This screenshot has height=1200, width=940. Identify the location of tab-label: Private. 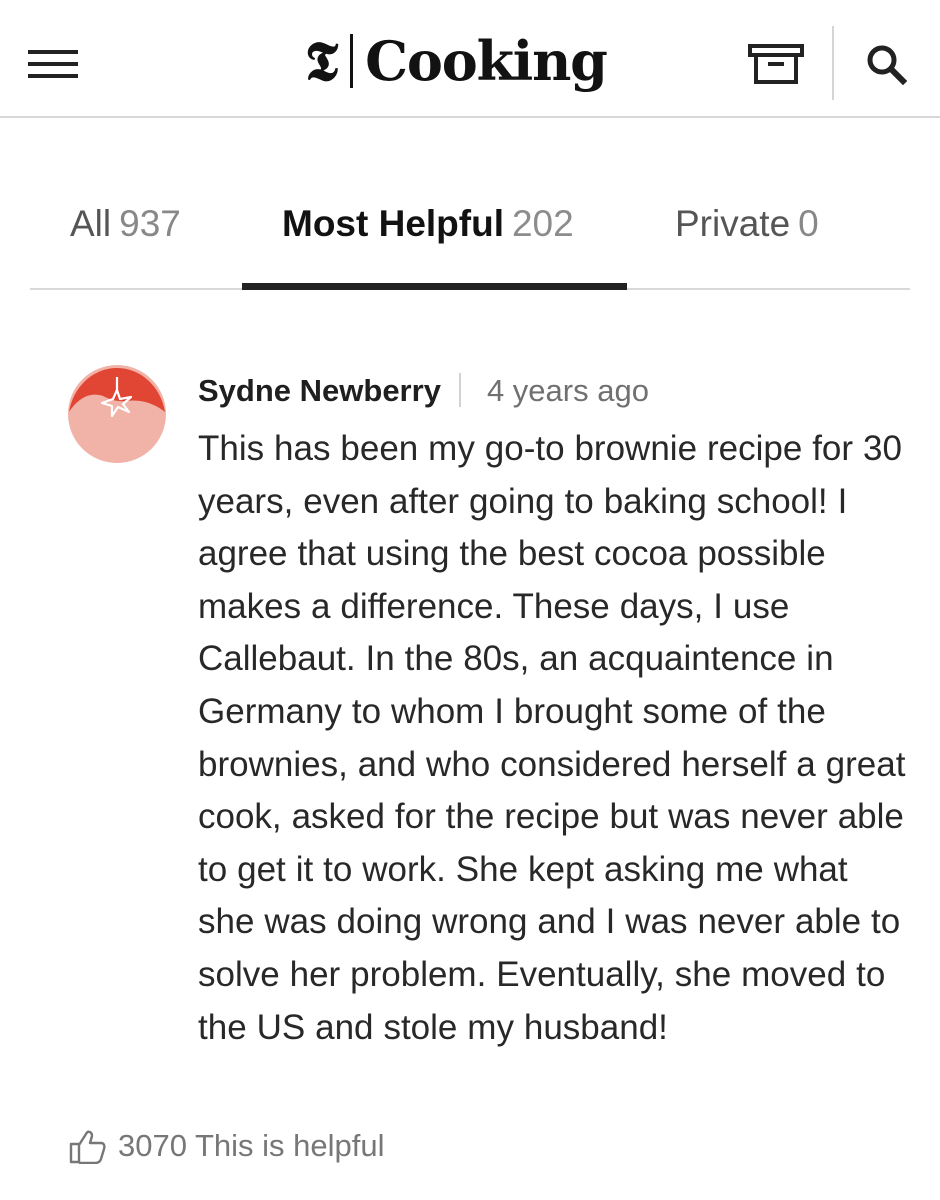
(733, 223).